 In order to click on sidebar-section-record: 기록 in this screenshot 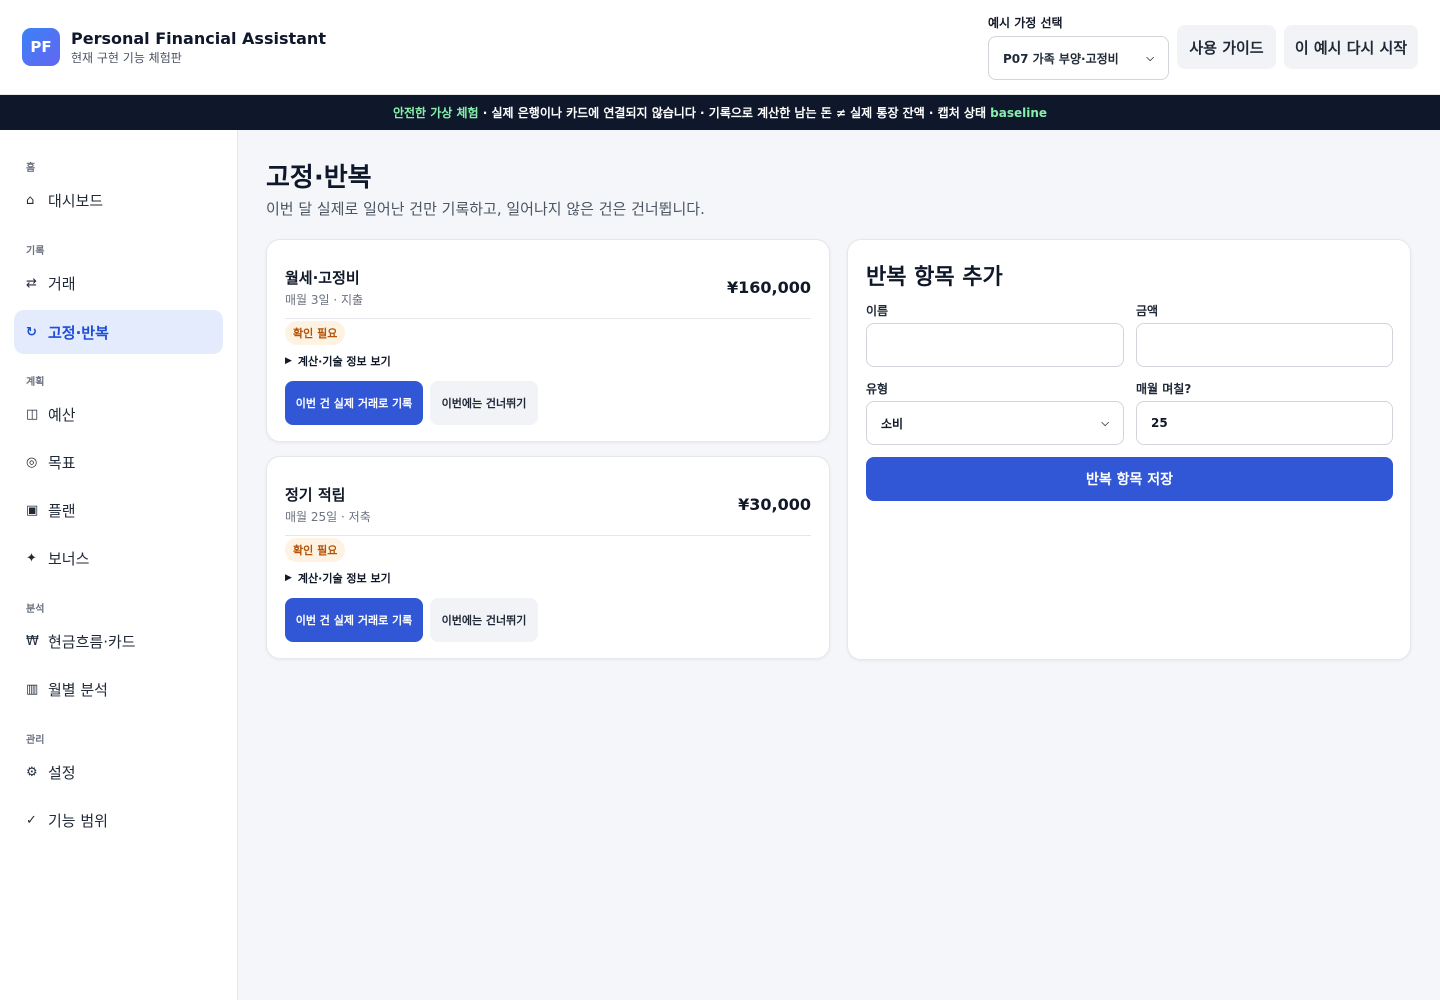, I will do `click(35, 251)`.